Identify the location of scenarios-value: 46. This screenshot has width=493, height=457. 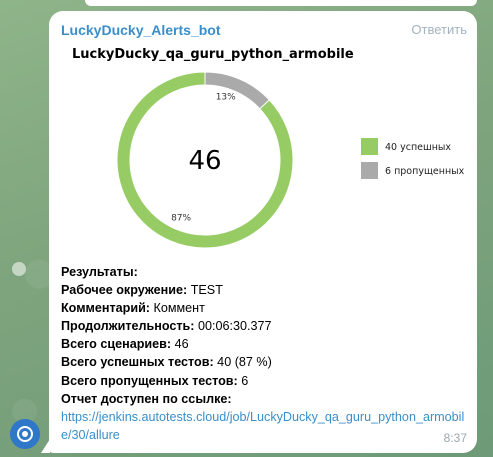
(180, 344).